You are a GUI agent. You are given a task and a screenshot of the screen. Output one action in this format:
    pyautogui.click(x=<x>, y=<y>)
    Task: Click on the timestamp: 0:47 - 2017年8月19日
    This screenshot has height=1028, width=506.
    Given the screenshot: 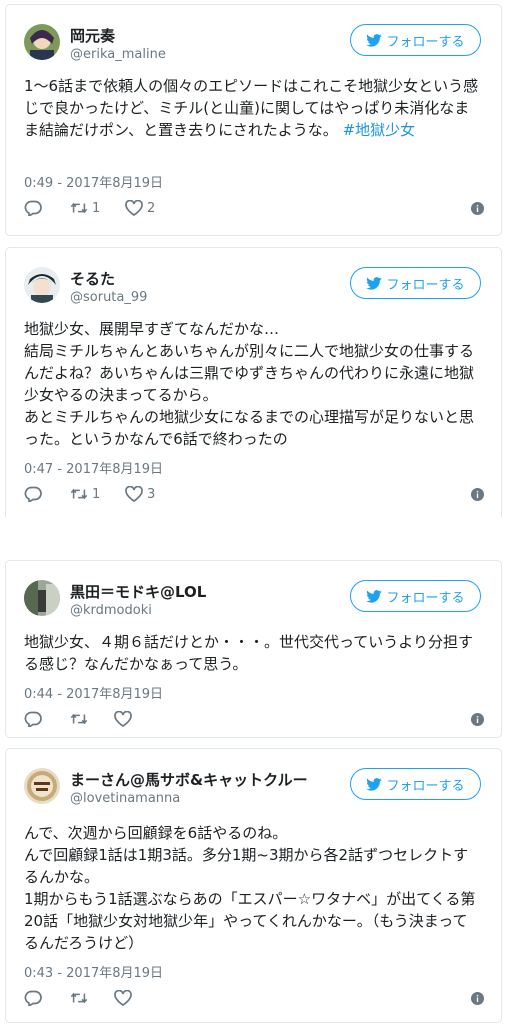 What is the action you would take?
    pyautogui.click(x=93, y=467)
    